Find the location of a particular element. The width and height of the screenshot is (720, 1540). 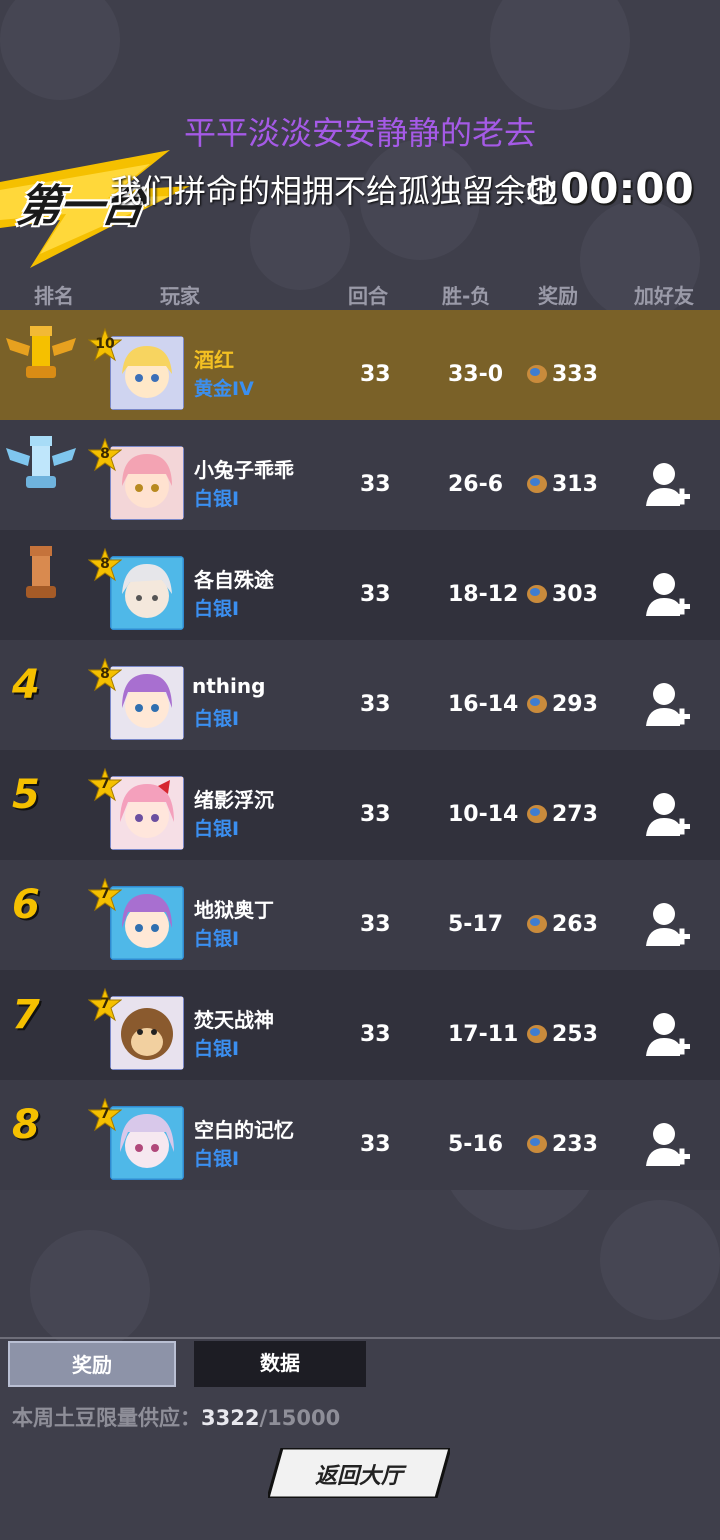

win-loss-value: 33-0 is located at coordinates (476, 374).